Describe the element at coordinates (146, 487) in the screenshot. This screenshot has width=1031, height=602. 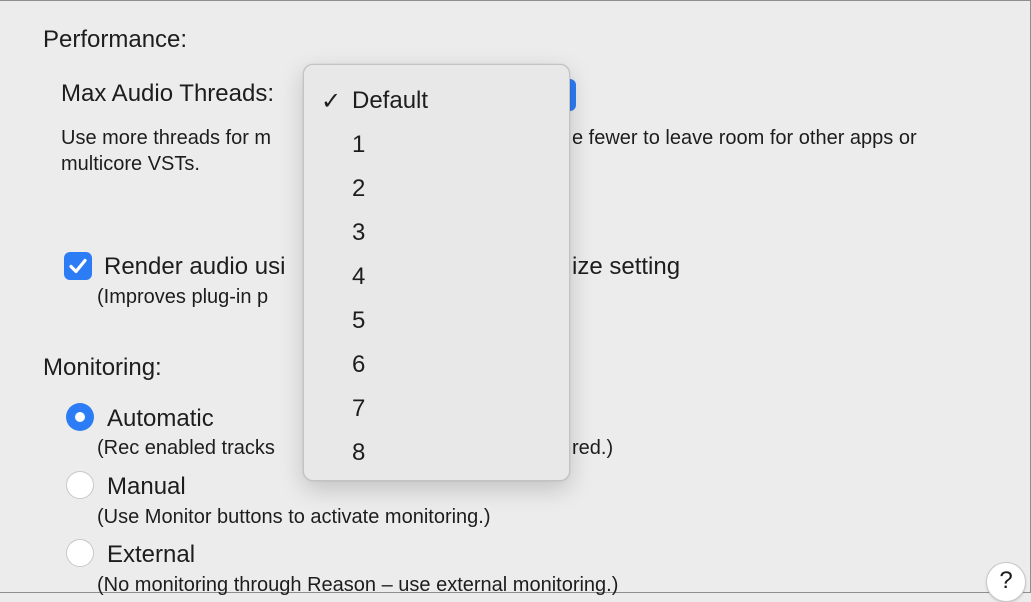
I see `manual-label: Manual` at that location.